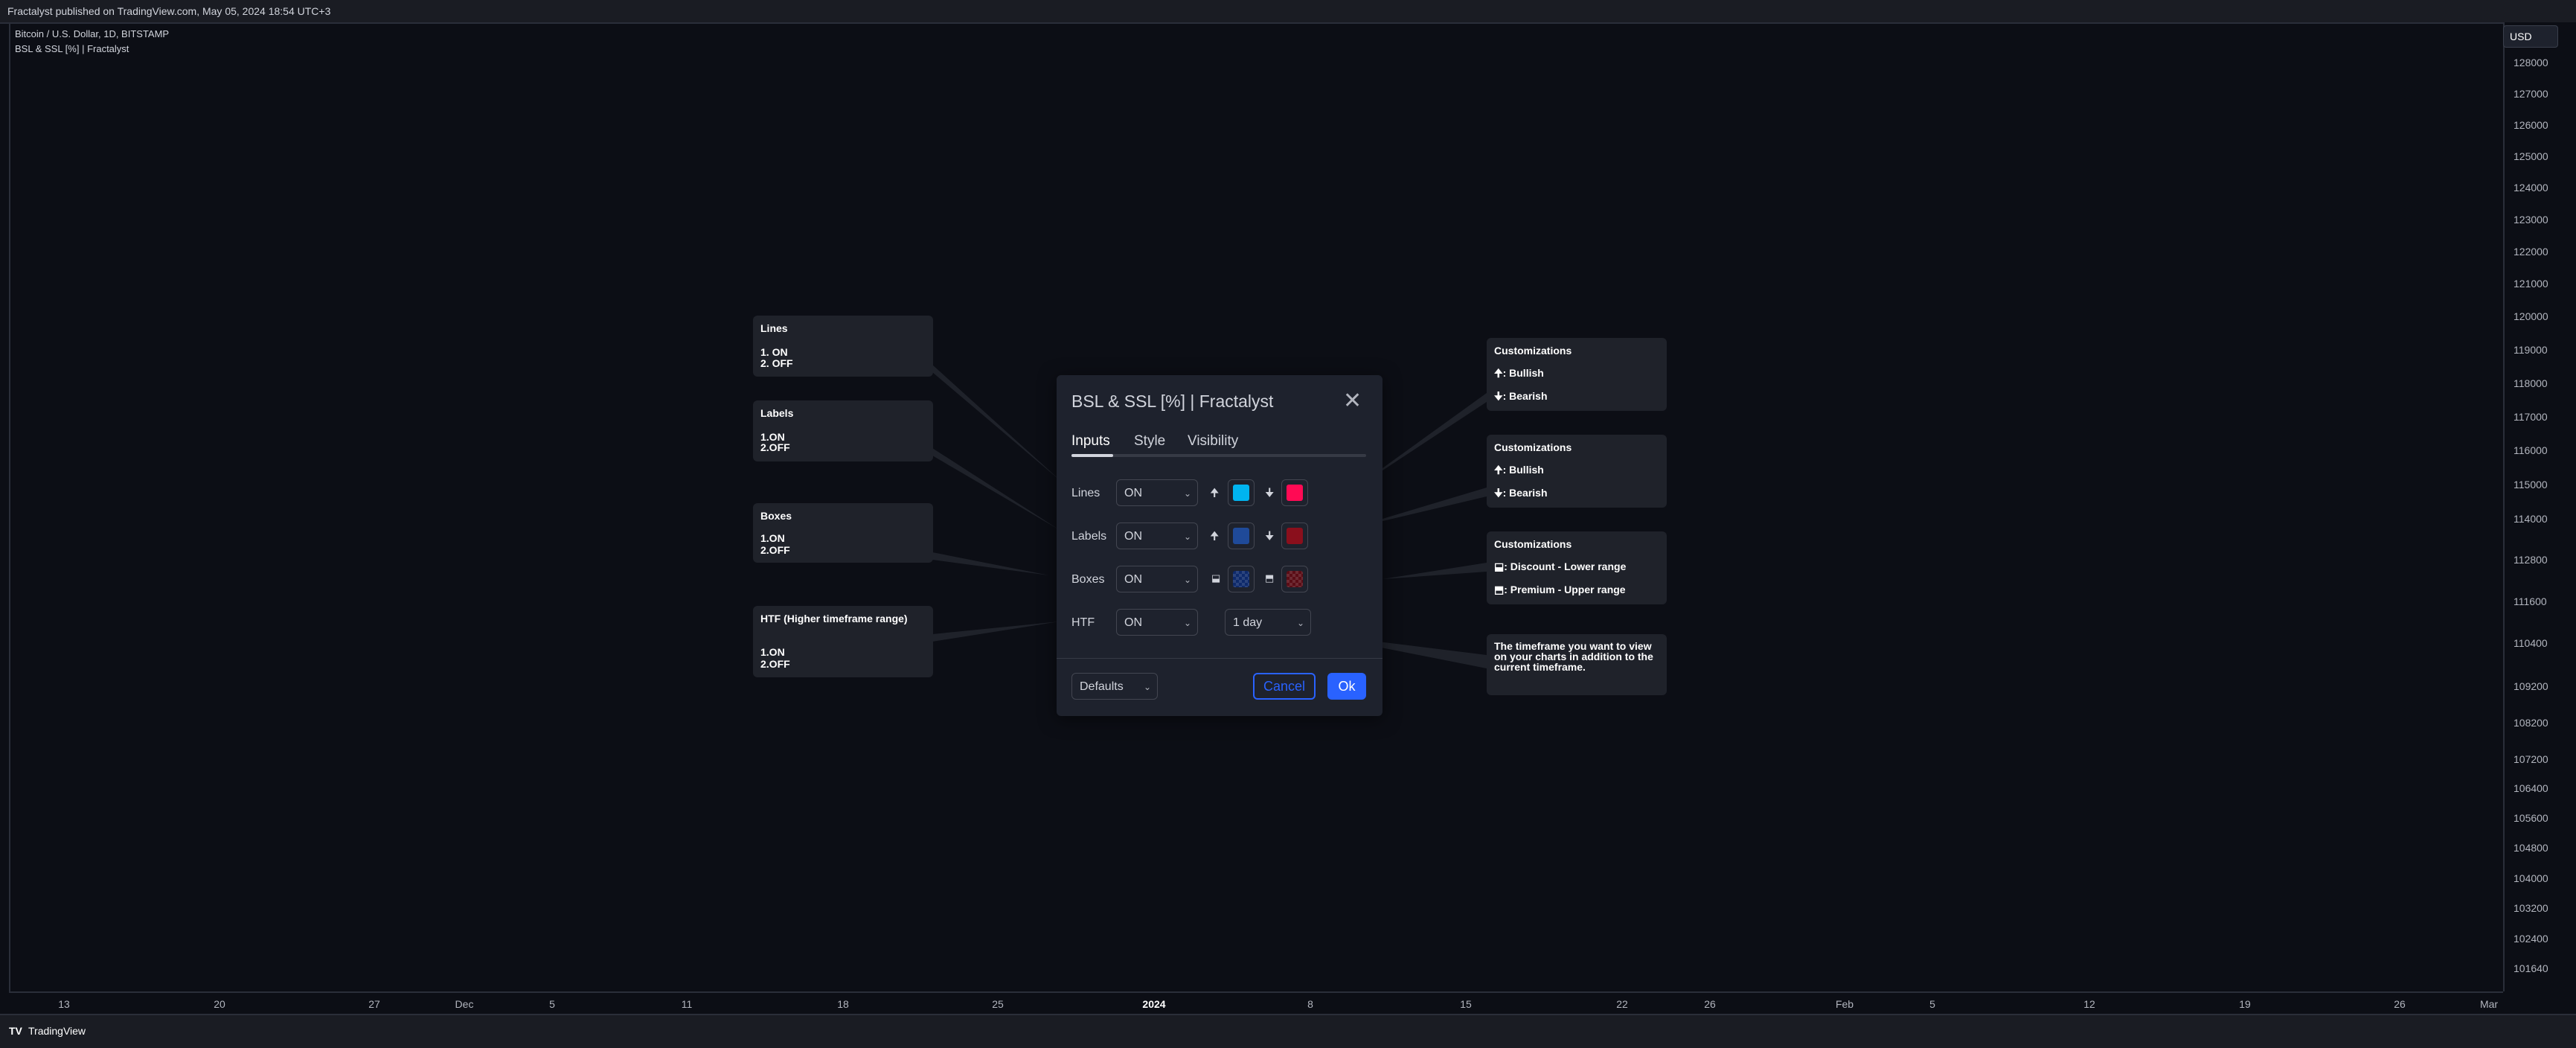 This screenshot has height=1048, width=2576. Describe the element at coordinates (1089, 536) in the screenshot. I see `labels-label: Labels` at that location.